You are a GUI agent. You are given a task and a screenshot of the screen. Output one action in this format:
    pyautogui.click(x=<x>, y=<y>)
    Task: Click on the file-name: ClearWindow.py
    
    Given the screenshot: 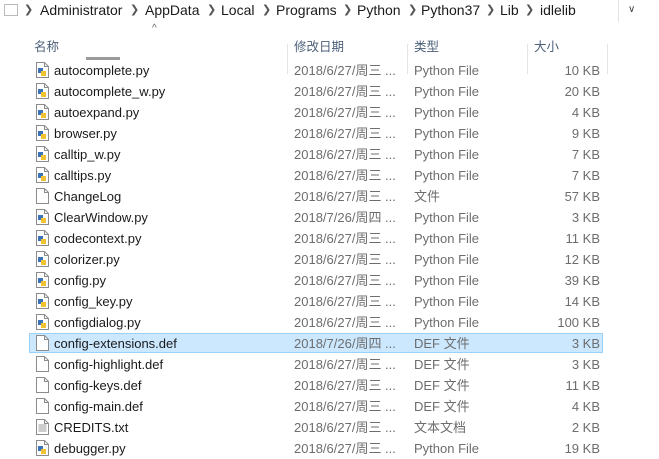 What is the action you would take?
    pyautogui.click(x=101, y=217)
    